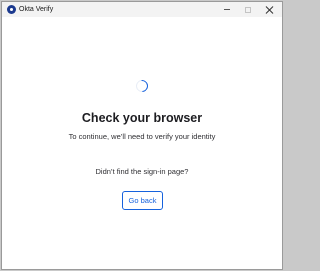 The width and height of the screenshot is (320, 271). I want to click on maximize-icon, so click(247, 9).